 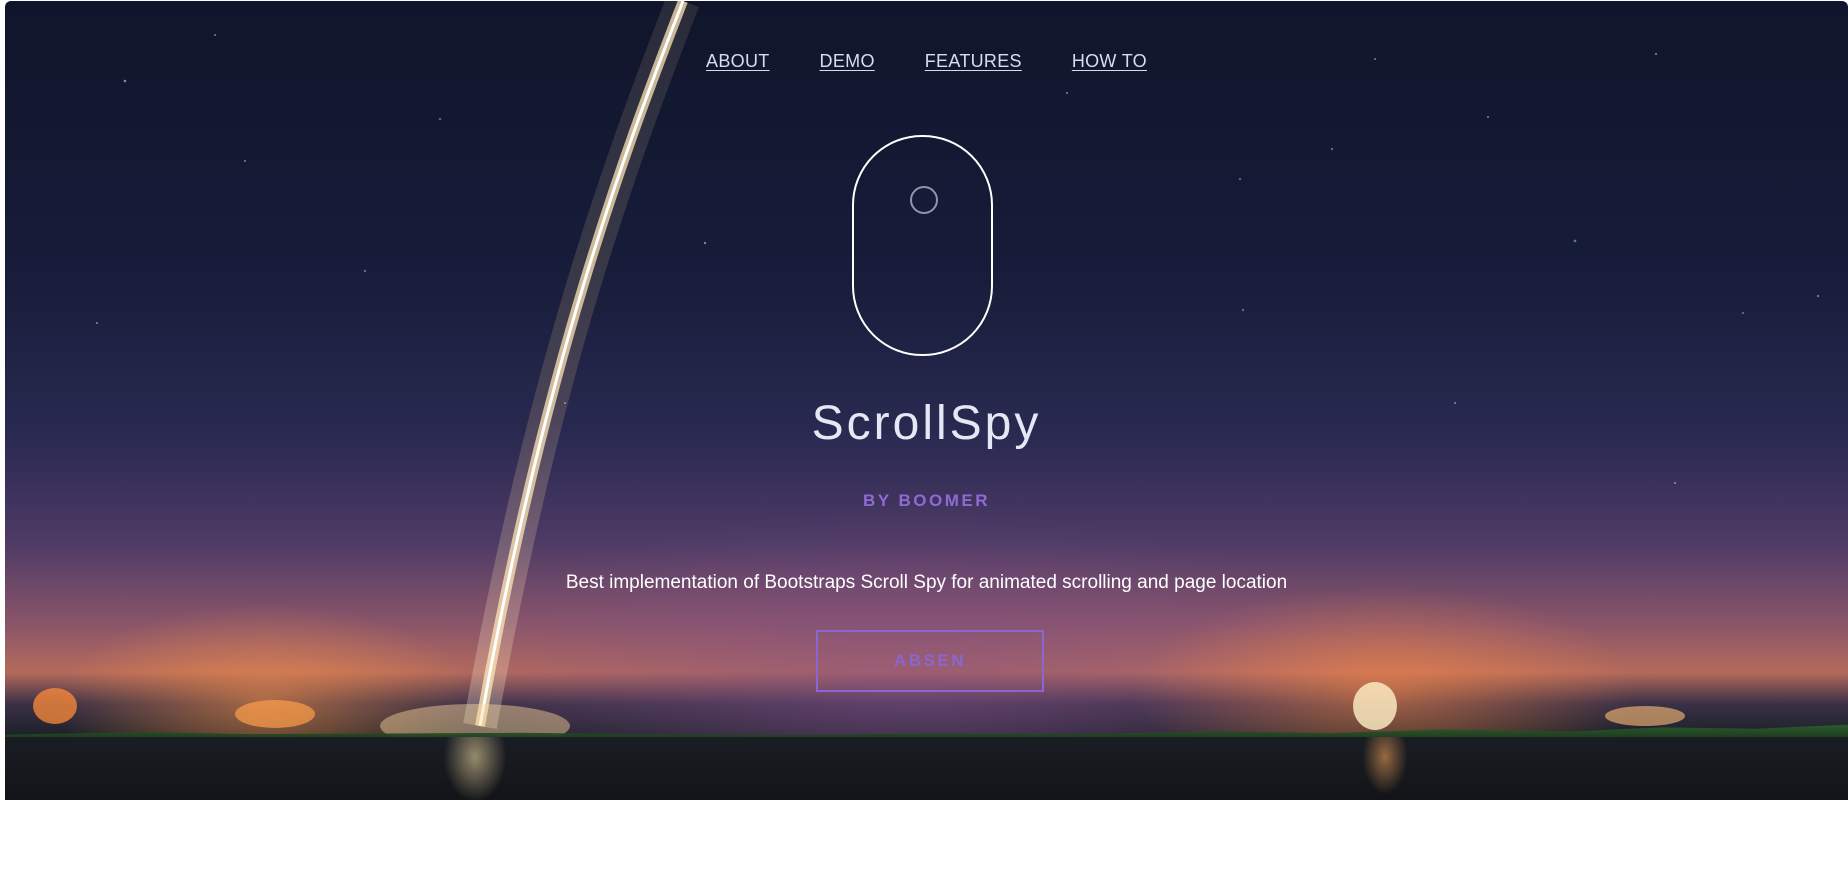 What do you see at coordinates (1109, 61) in the screenshot?
I see `nav-link-how-to: HOW TO` at bounding box center [1109, 61].